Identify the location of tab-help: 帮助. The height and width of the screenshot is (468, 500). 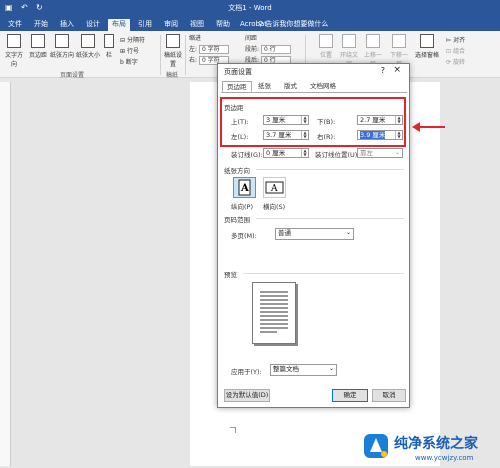
(223, 25).